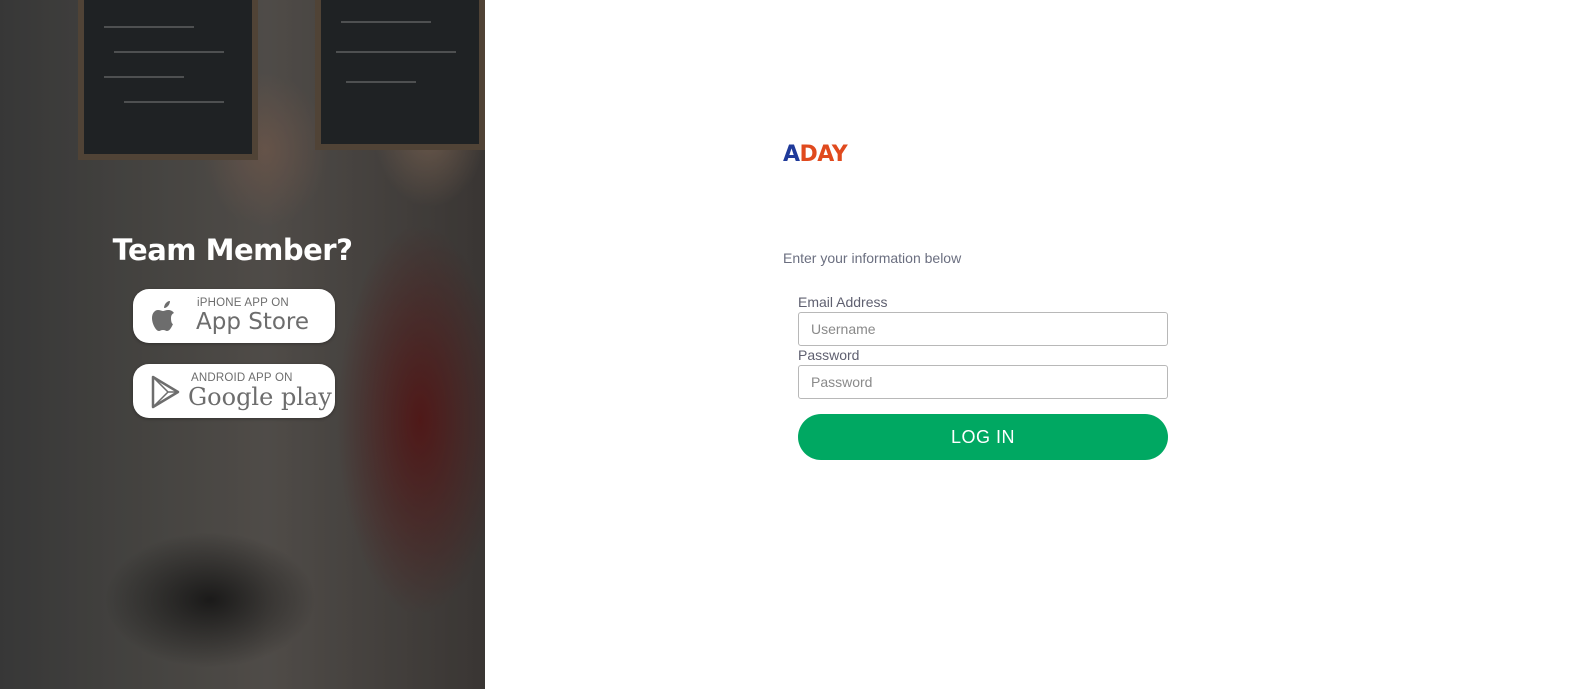 This screenshot has width=1577, height=689. I want to click on aday-logo: ADAY, so click(815, 154).